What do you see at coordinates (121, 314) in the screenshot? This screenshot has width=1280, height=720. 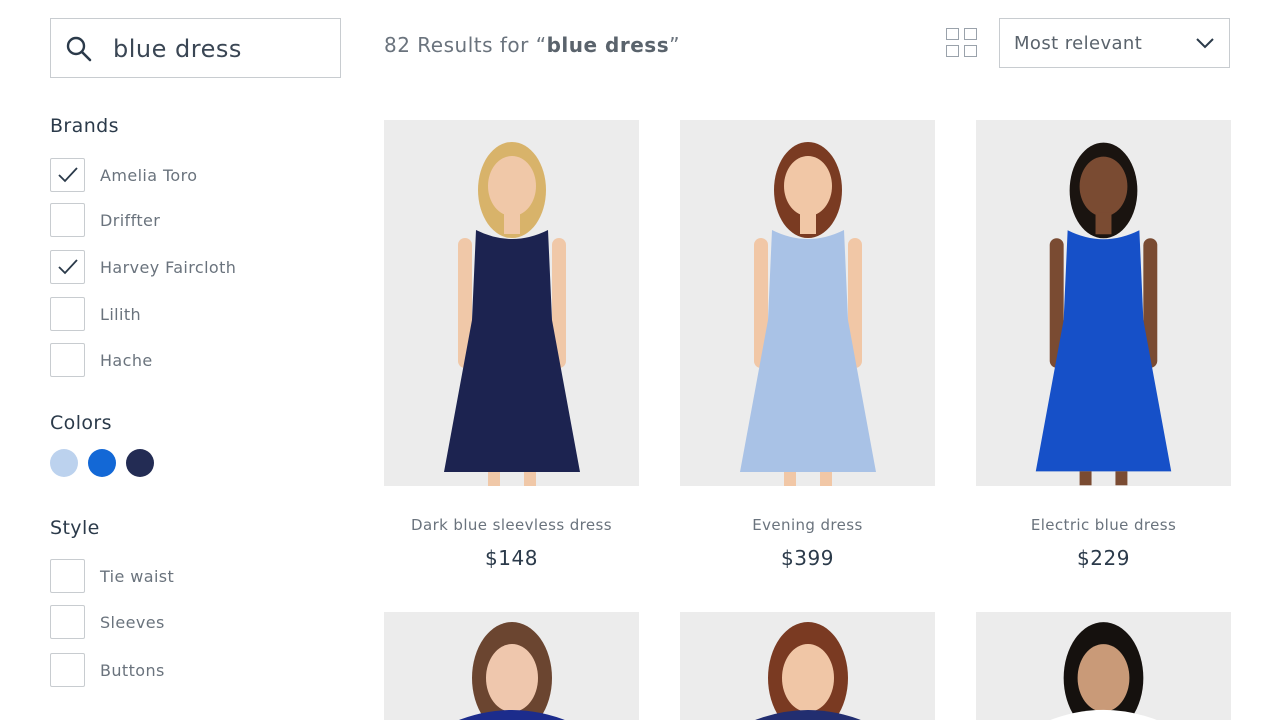 I see `brand-label: Lilith` at bounding box center [121, 314].